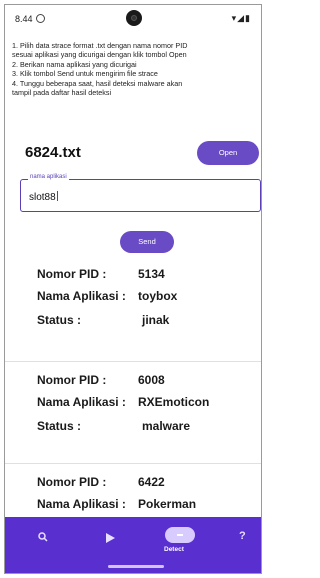 This screenshot has width=320, height=578. Describe the element at coordinates (174, 402) in the screenshot. I see `app-value: RXEmoticon` at that location.